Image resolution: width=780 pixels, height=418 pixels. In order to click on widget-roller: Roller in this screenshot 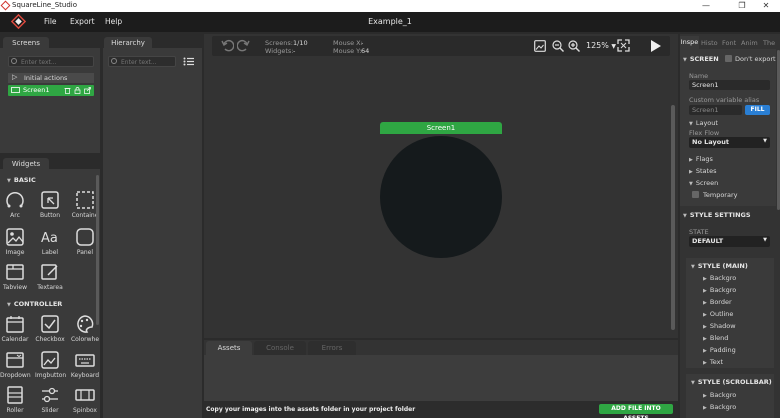, I will do `click(15, 399)`.